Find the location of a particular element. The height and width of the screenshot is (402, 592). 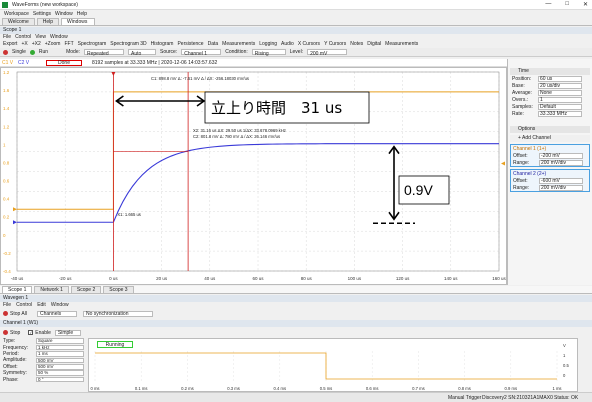

param-value: 50 % is located at coordinates (60, 373).